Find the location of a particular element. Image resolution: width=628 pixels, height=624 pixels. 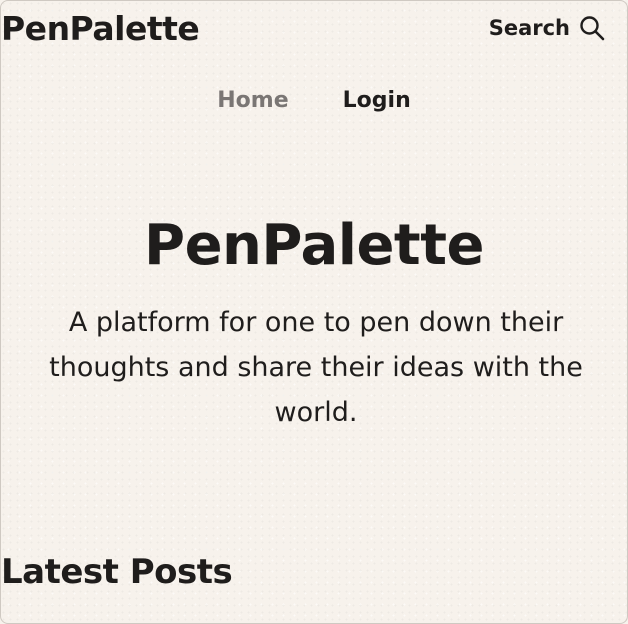

search-button: Search is located at coordinates (547, 28).